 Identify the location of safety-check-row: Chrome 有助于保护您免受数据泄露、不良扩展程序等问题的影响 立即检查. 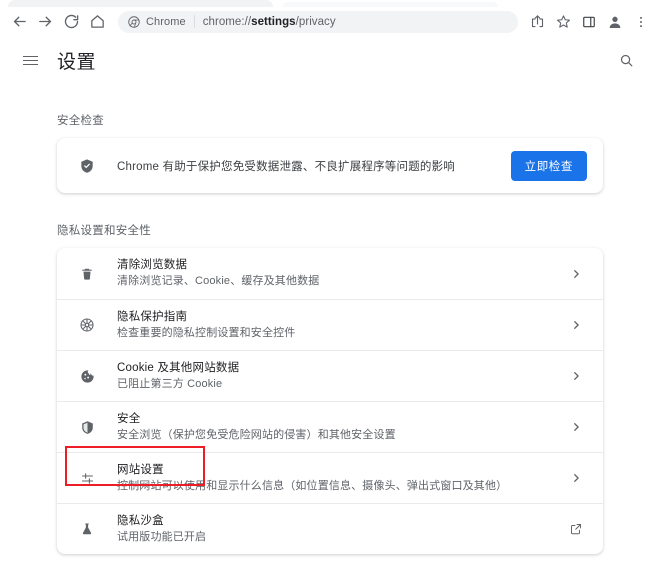
(330, 165).